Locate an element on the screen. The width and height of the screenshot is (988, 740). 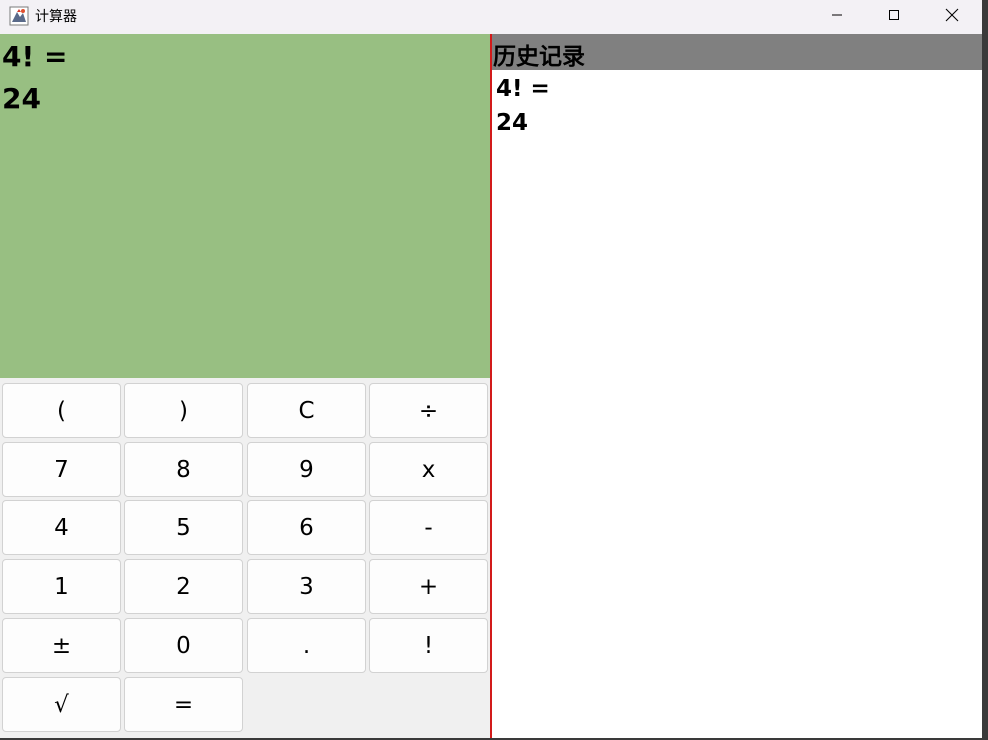
minimize-icon is located at coordinates (837, 15).